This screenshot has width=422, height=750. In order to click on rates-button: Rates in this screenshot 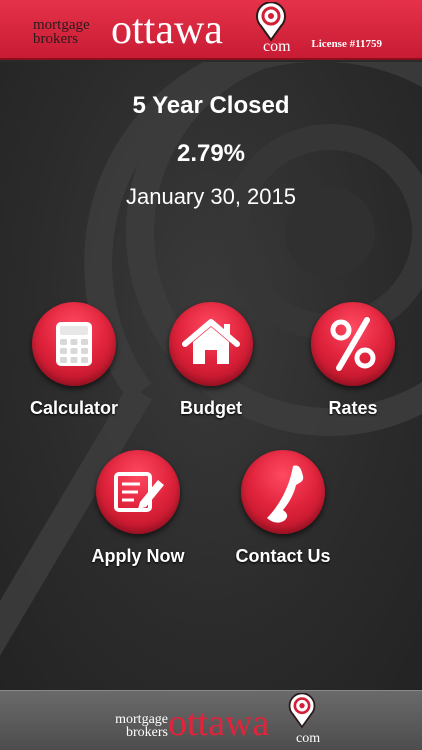, I will do `click(352, 360)`.